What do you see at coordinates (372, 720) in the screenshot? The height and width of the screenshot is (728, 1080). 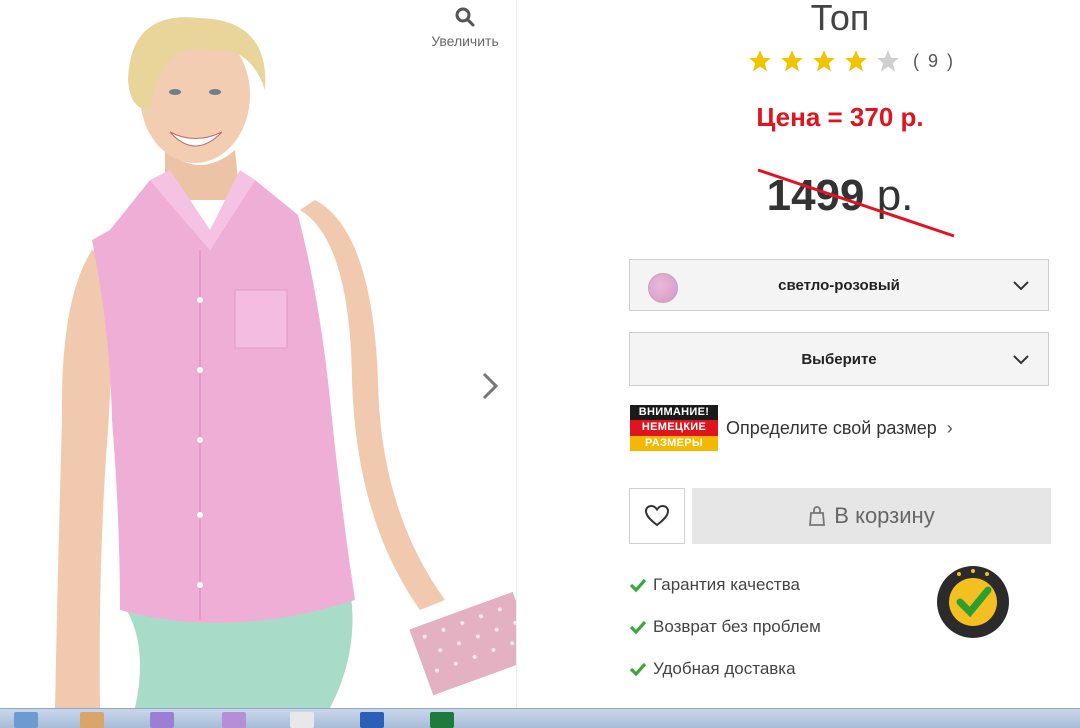 I see `word-icon` at bounding box center [372, 720].